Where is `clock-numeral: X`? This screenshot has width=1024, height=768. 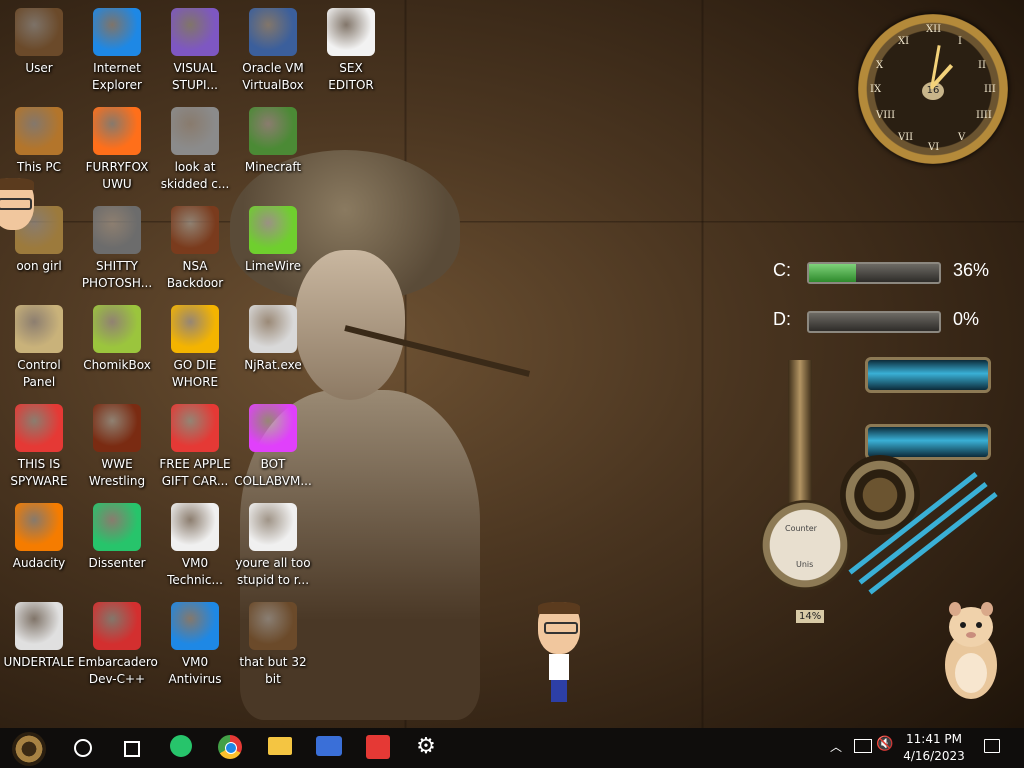 clock-numeral: X is located at coordinates (880, 65).